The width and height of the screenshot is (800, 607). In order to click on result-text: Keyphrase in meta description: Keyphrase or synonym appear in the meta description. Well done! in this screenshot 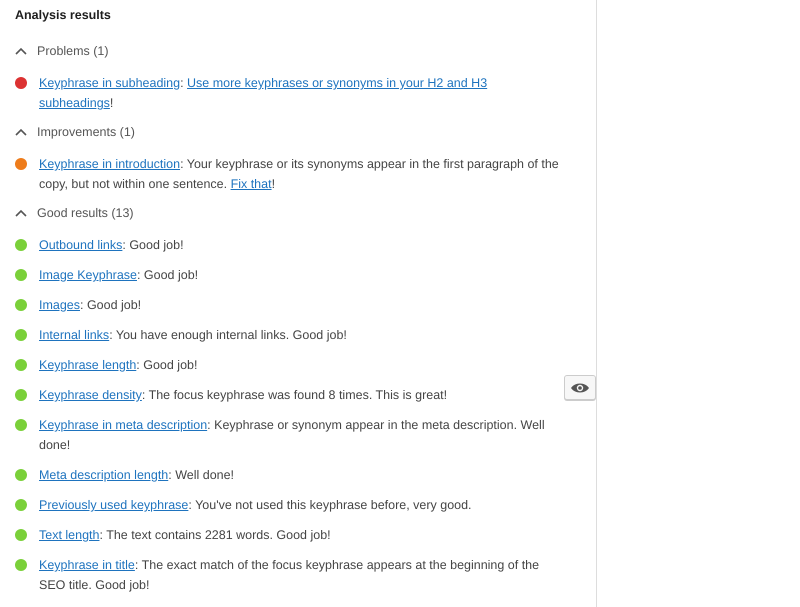, I will do `click(292, 435)`.